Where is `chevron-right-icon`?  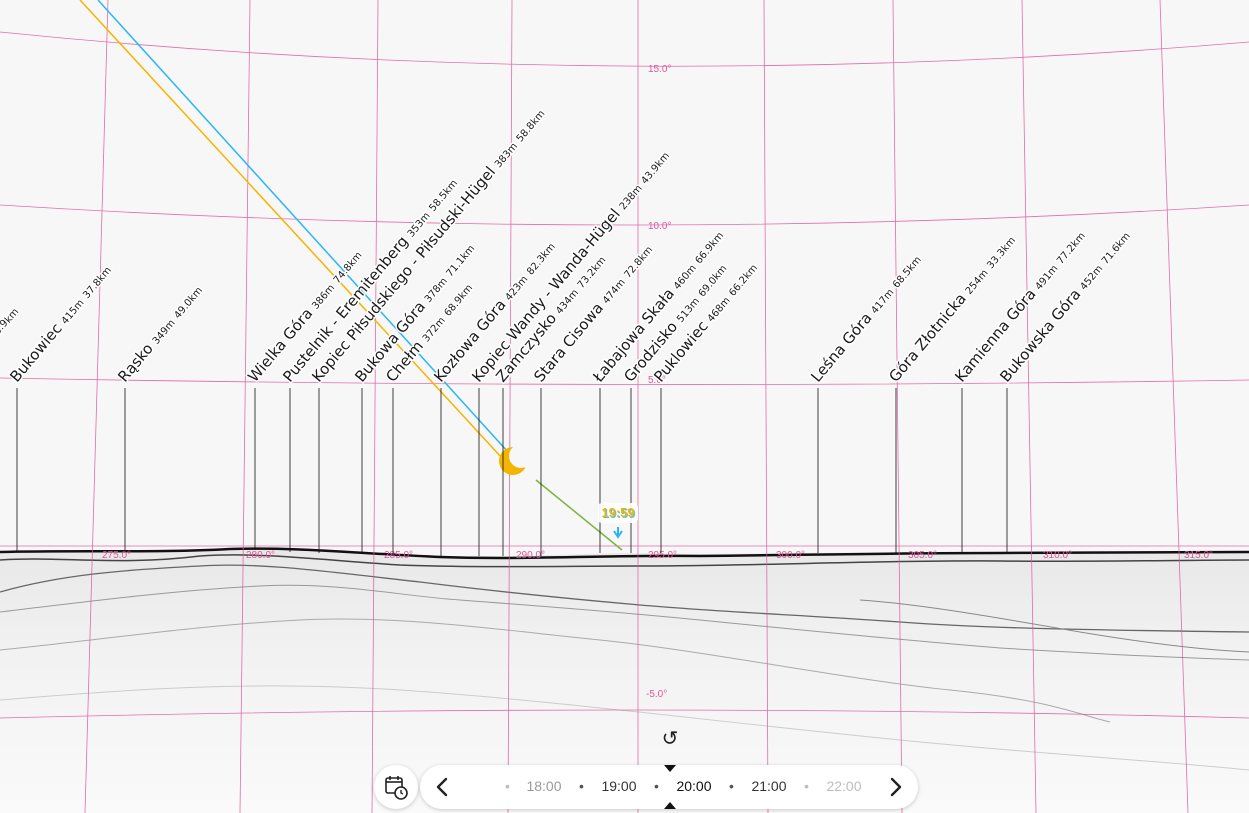
chevron-right-icon is located at coordinates (896, 787).